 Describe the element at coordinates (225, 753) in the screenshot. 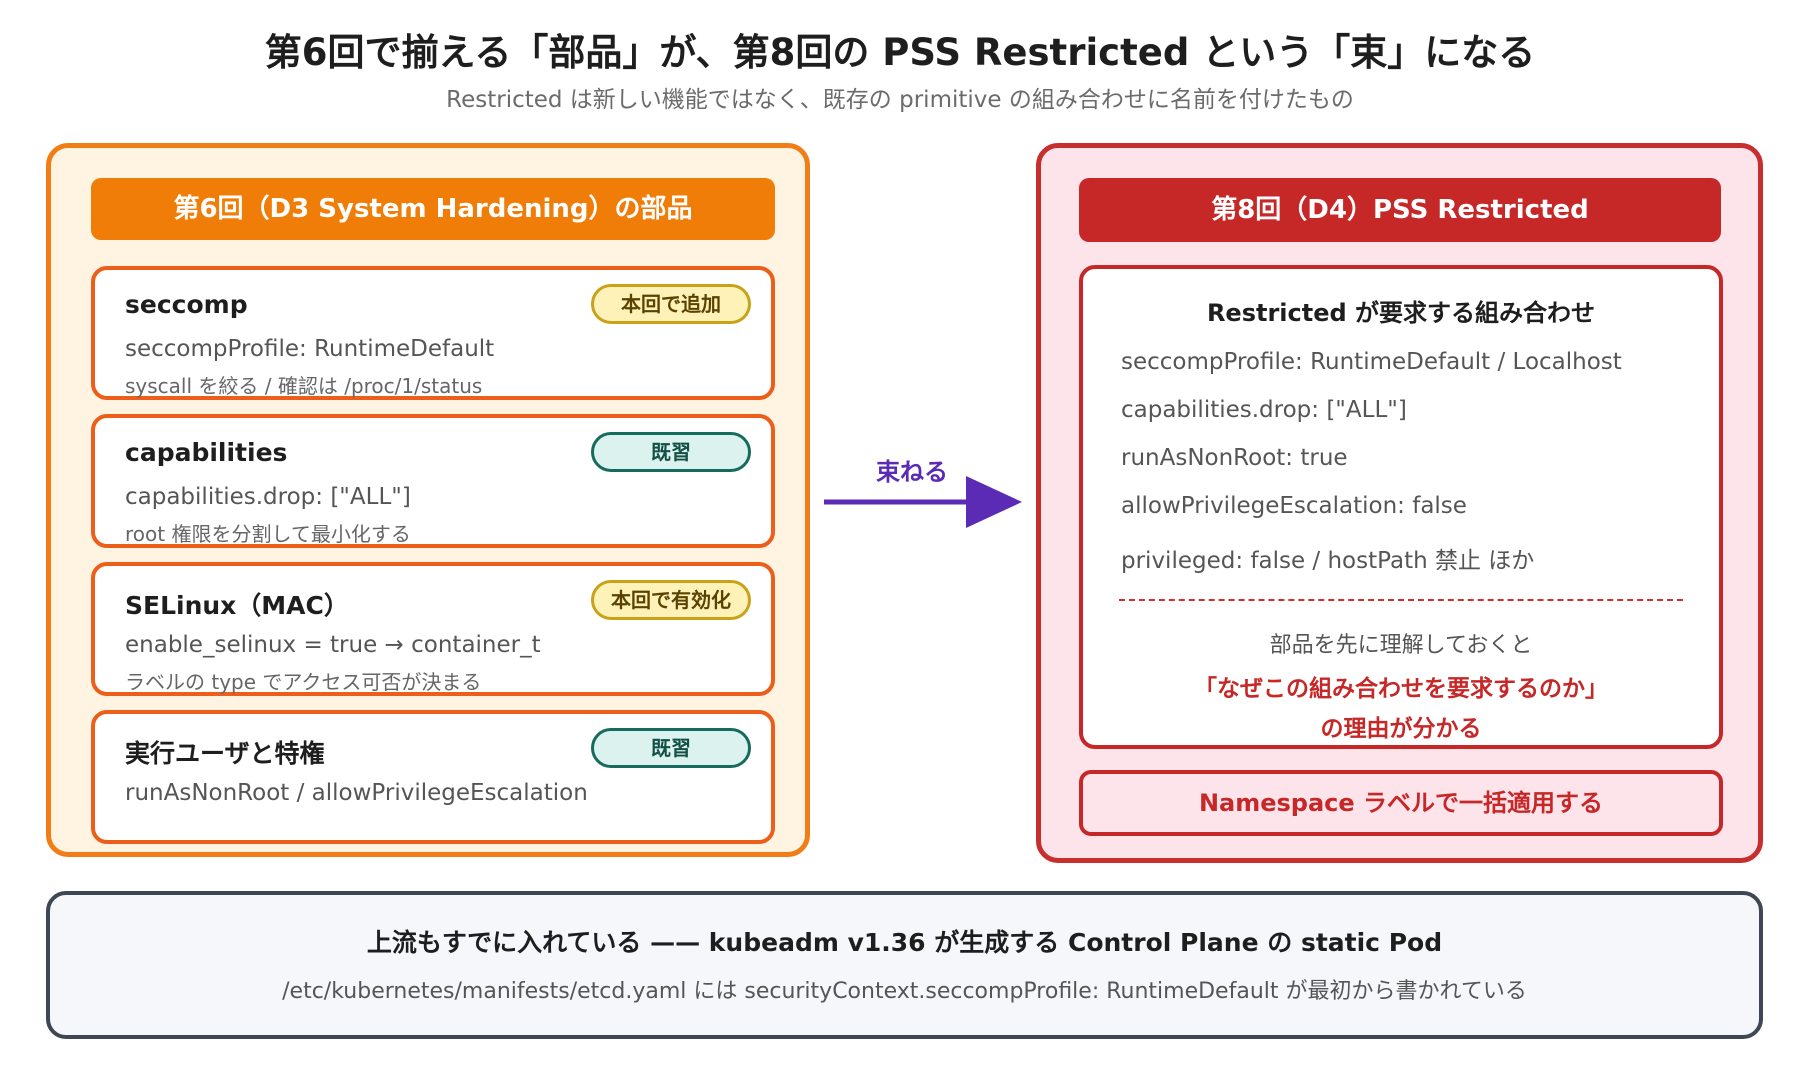

I see `part-title: 実行ユーザと特権` at that location.